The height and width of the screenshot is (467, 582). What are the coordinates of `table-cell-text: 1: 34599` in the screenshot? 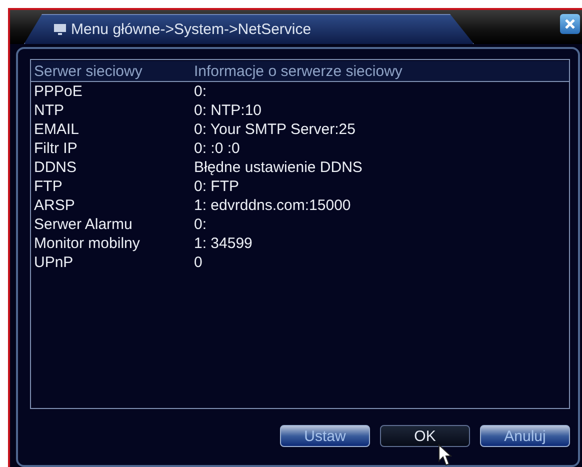 It's located at (223, 243).